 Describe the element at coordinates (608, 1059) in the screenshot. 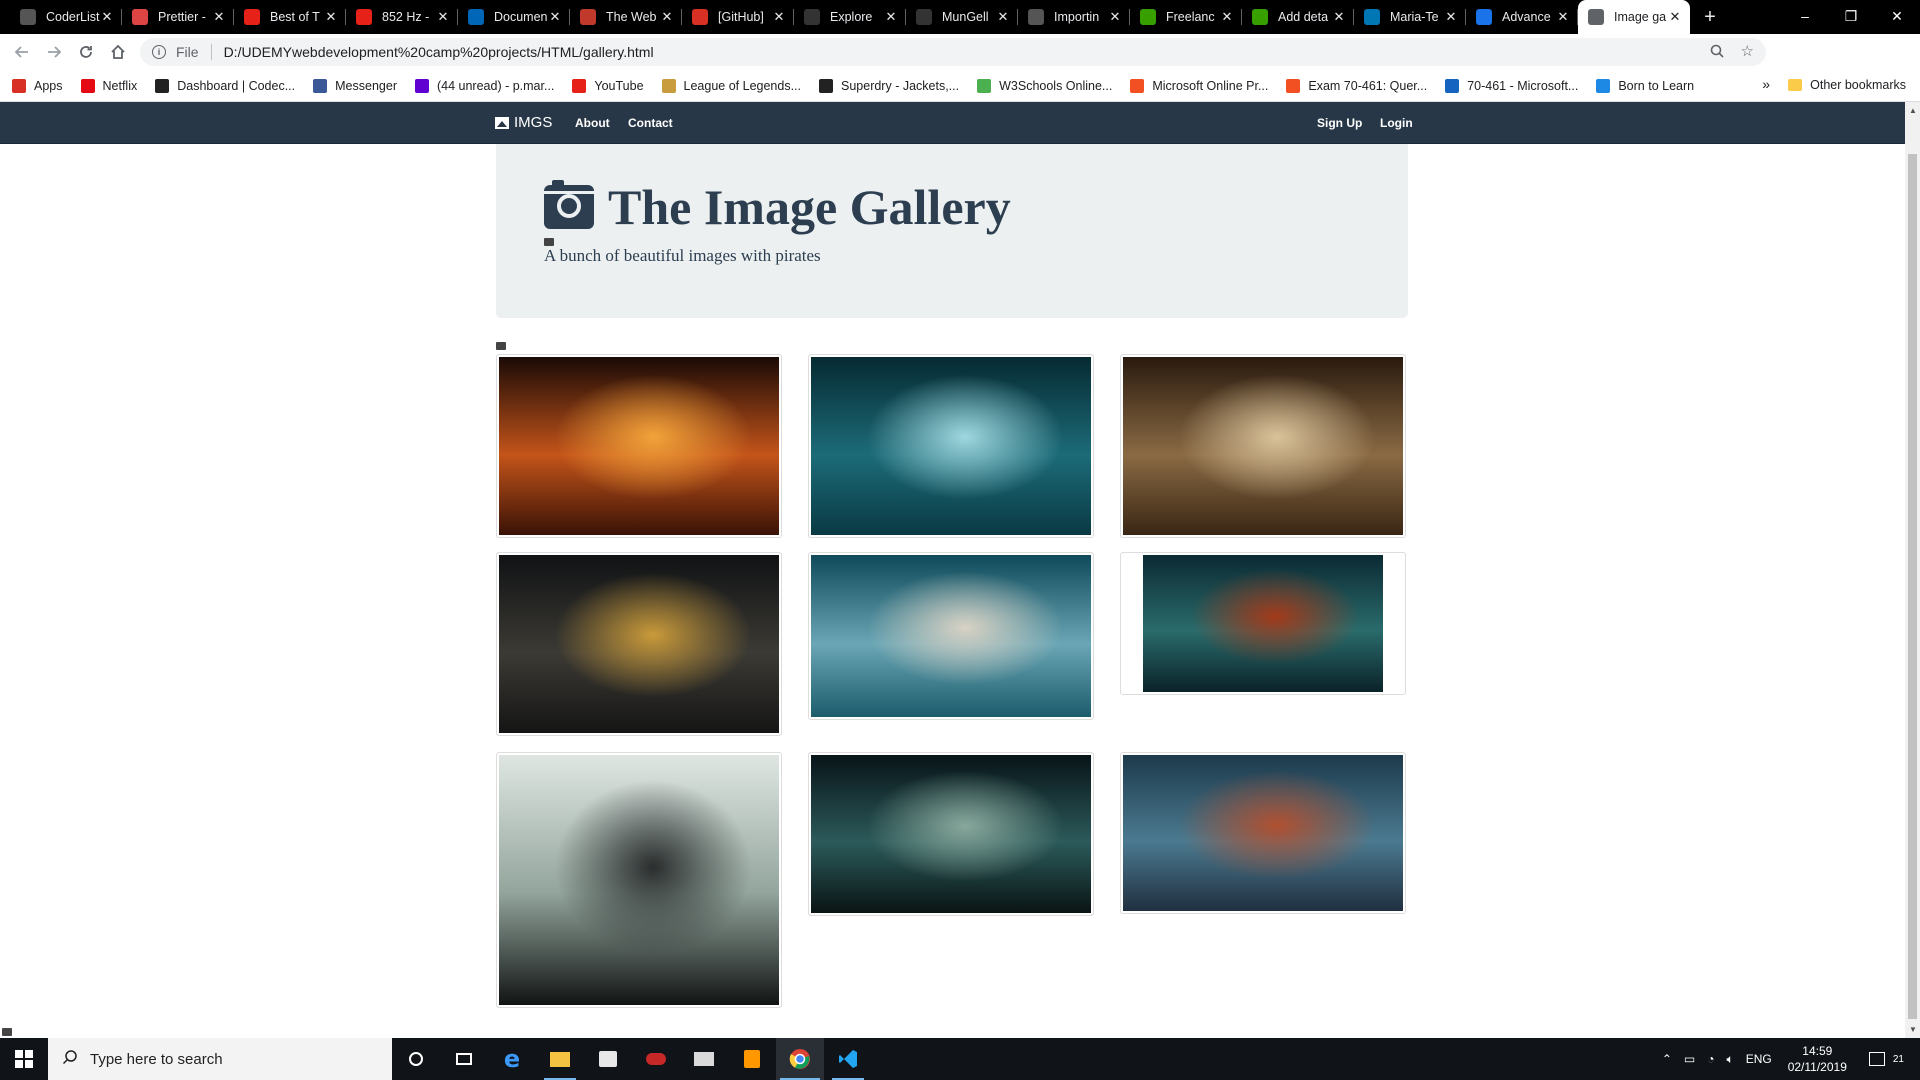

I see `store-button` at that location.